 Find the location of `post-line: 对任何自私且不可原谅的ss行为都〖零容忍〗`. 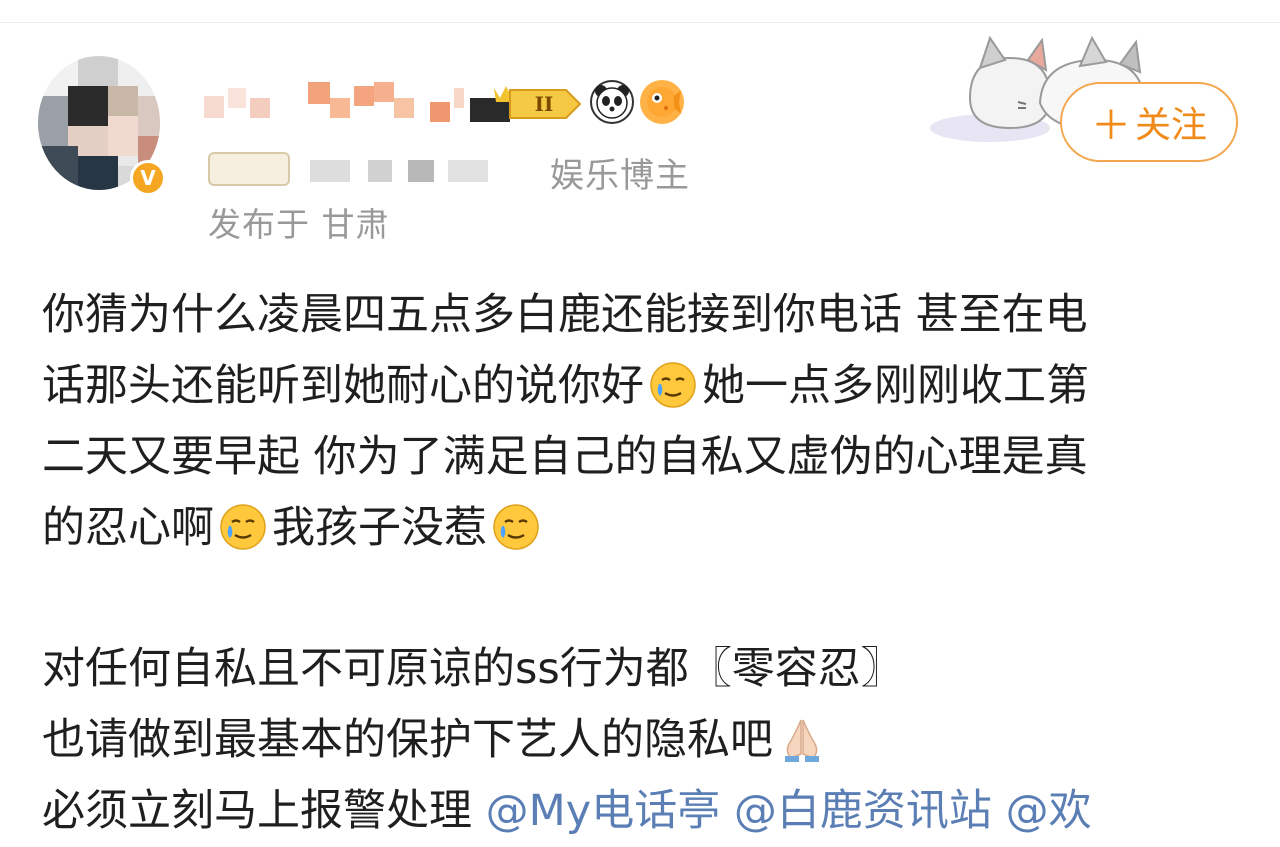

post-line: 对任何自私且不可原谅的ss行为都〖零容忍〗 is located at coordinates (473, 669).